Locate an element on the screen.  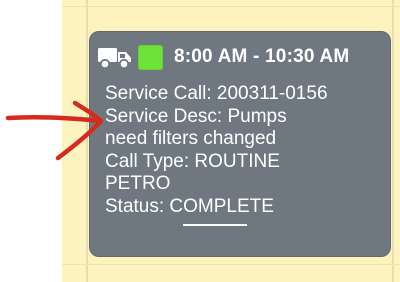
status-underline is located at coordinates (215, 224).